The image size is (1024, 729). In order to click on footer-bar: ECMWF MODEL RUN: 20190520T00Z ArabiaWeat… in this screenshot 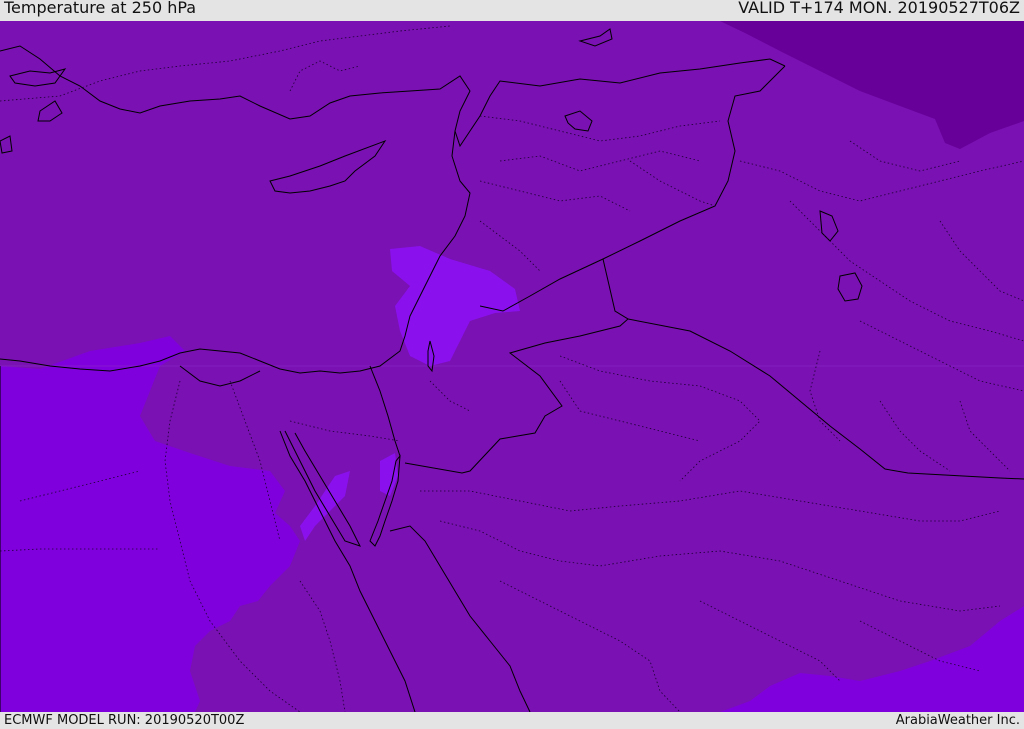, I will do `click(512, 720)`.